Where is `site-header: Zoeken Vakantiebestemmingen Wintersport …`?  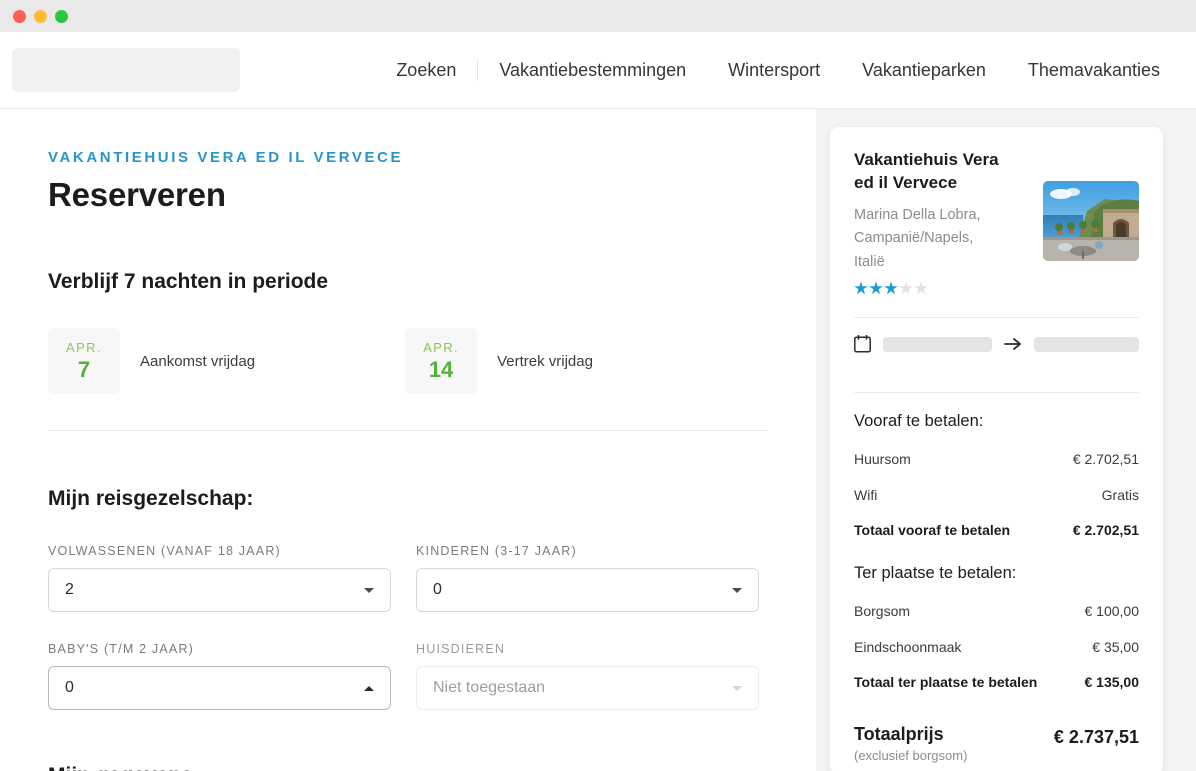 site-header: Zoeken Vakantiebestemmingen Wintersport … is located at coordinates (598, 70).